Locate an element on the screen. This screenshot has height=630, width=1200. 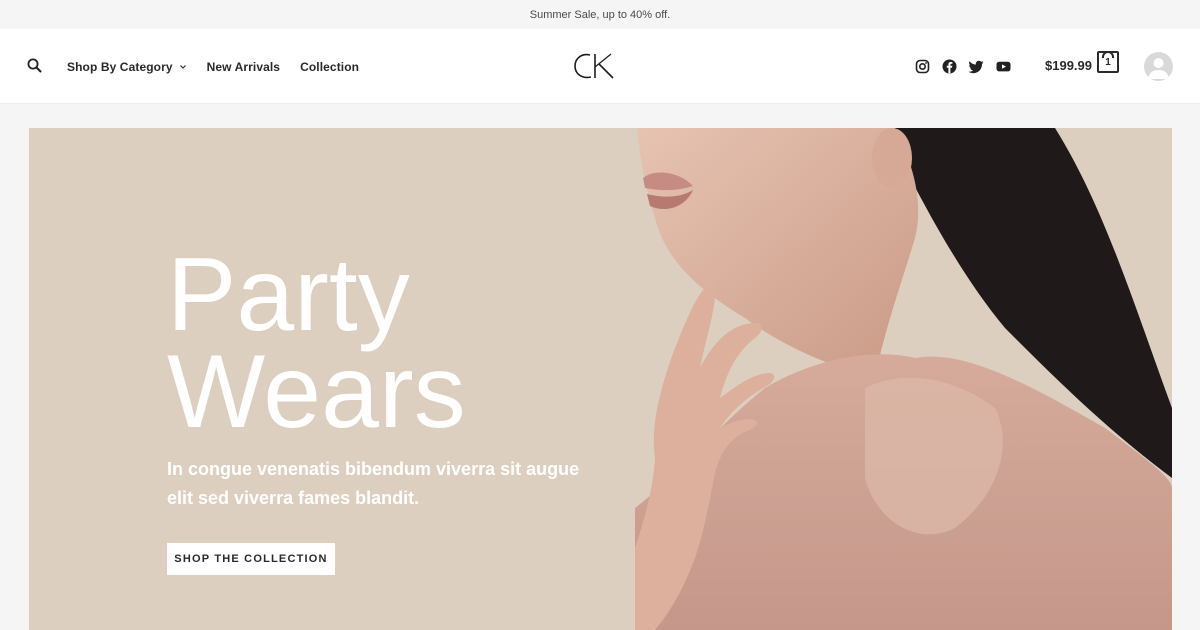
hero-title: Party Wears is located at coordinates (316, 343).